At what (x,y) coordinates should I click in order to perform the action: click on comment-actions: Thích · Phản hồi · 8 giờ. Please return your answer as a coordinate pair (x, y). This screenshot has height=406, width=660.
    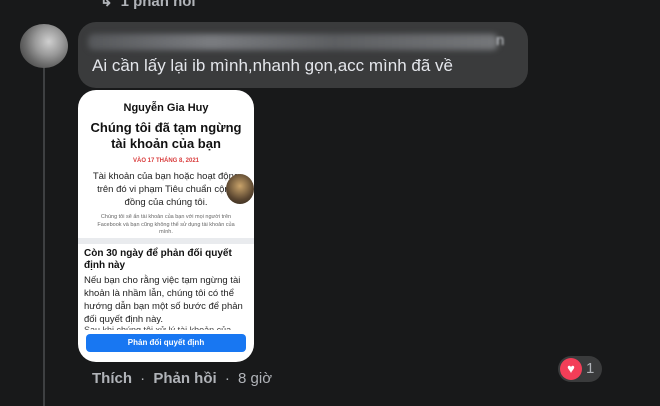
    Looking at the image, I should click on (182, 378).